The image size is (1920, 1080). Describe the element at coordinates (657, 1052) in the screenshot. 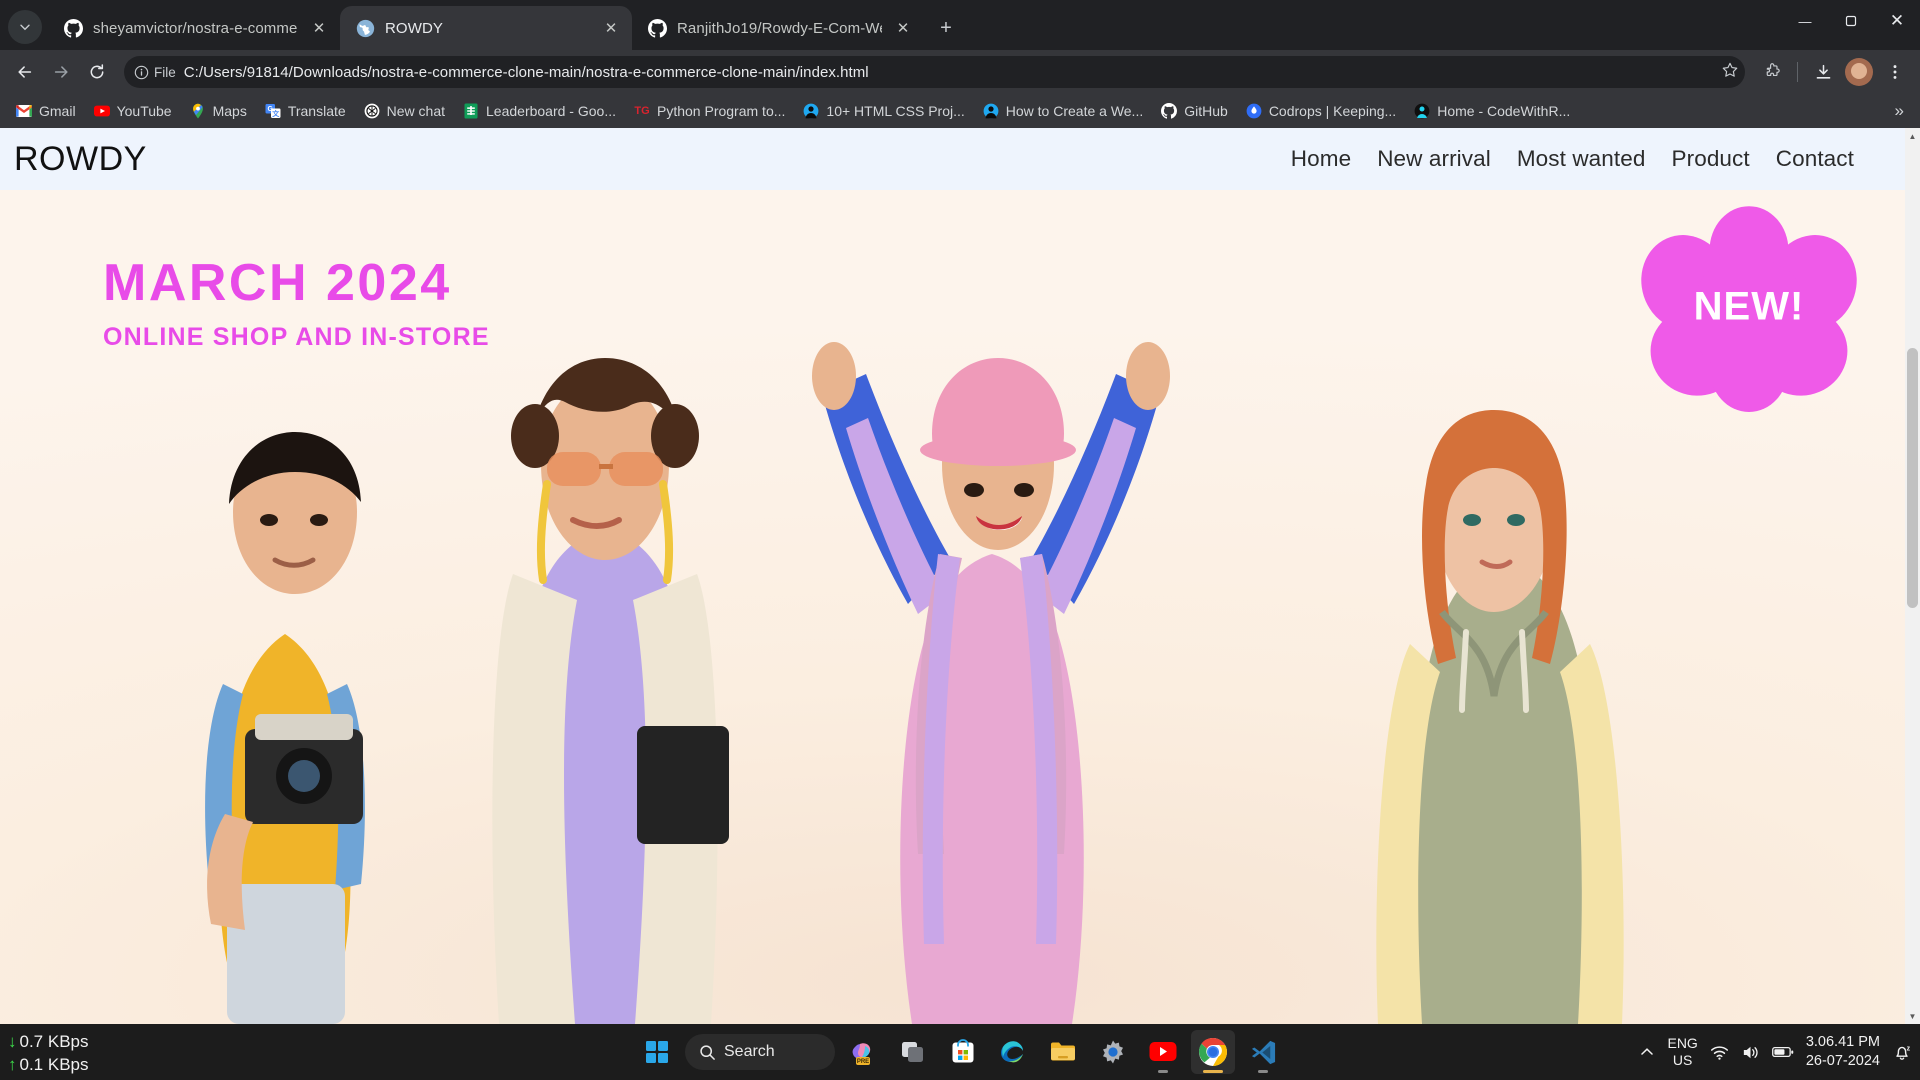

I see `start-button` at that location.